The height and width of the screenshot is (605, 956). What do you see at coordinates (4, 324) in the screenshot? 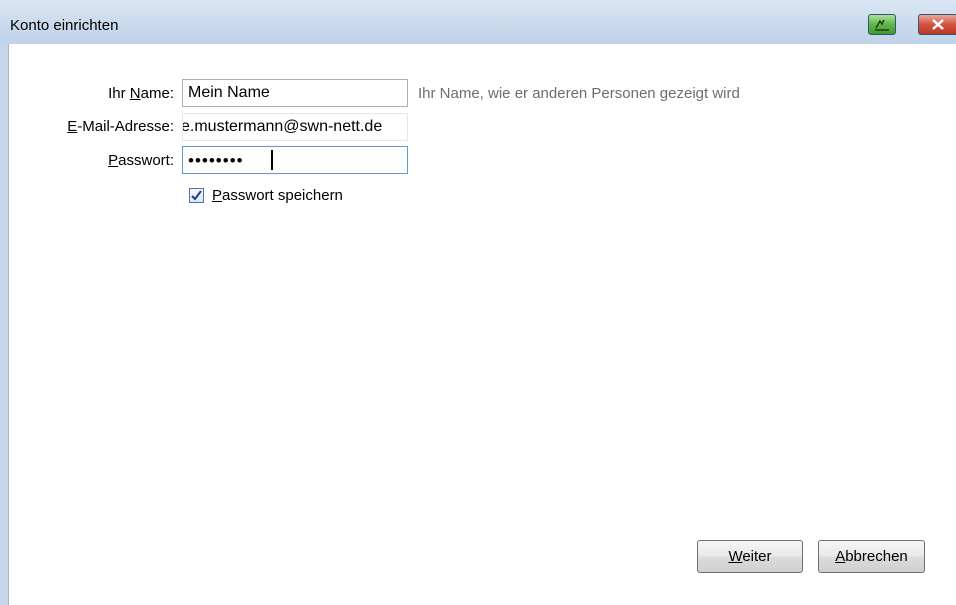
I see `window-frame-left` at bounding box center [4, 324].